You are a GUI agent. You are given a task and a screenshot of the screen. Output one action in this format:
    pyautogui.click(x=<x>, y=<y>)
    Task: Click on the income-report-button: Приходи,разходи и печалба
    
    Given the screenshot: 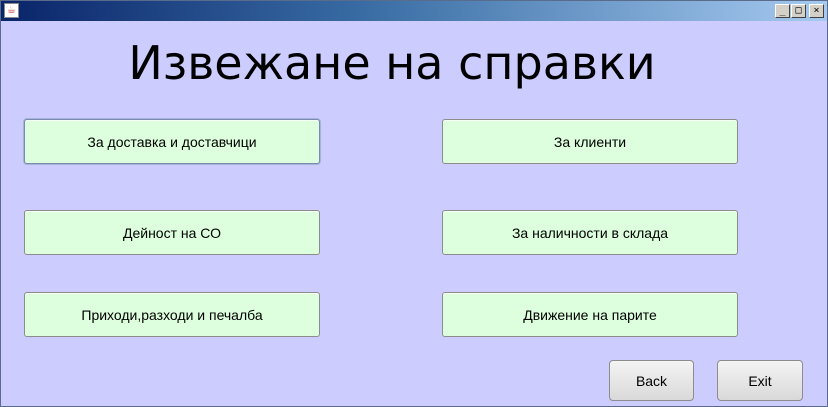 What is the action you would take?
    pyautogui.click(x=172, y=314)
    